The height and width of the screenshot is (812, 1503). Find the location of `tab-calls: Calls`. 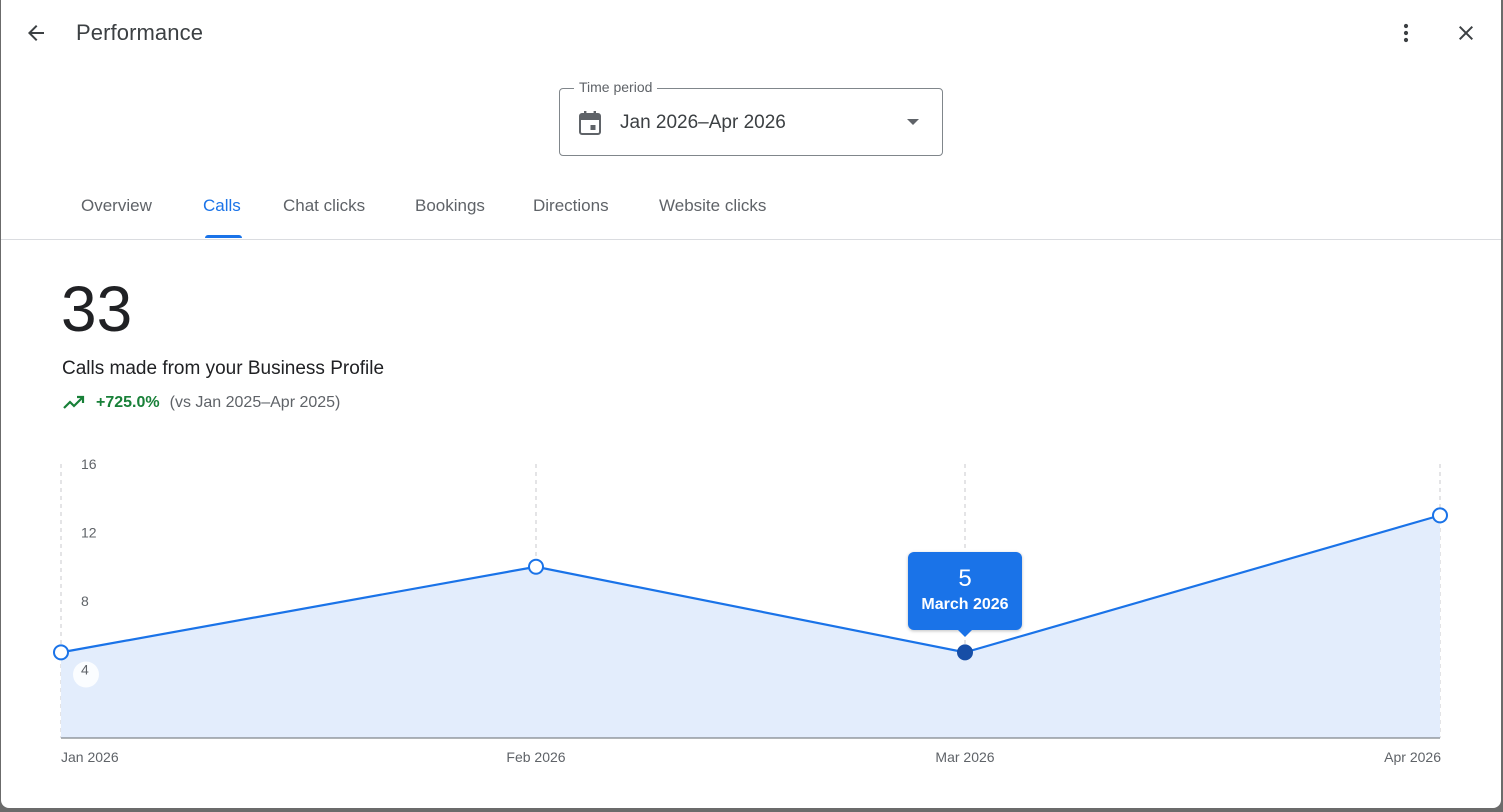

tab-calls: Calls is located at coordinates (222, 206).